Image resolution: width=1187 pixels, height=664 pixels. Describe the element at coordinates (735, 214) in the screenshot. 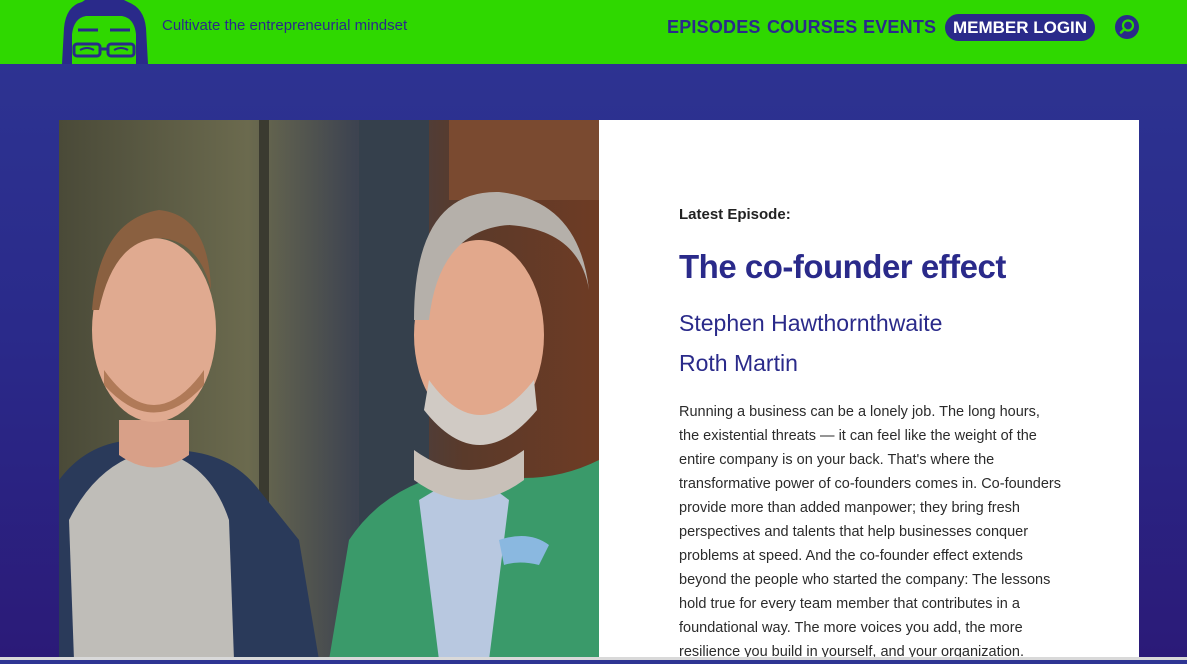

I see `latest-episode-label: Latest Episode:` at that location.